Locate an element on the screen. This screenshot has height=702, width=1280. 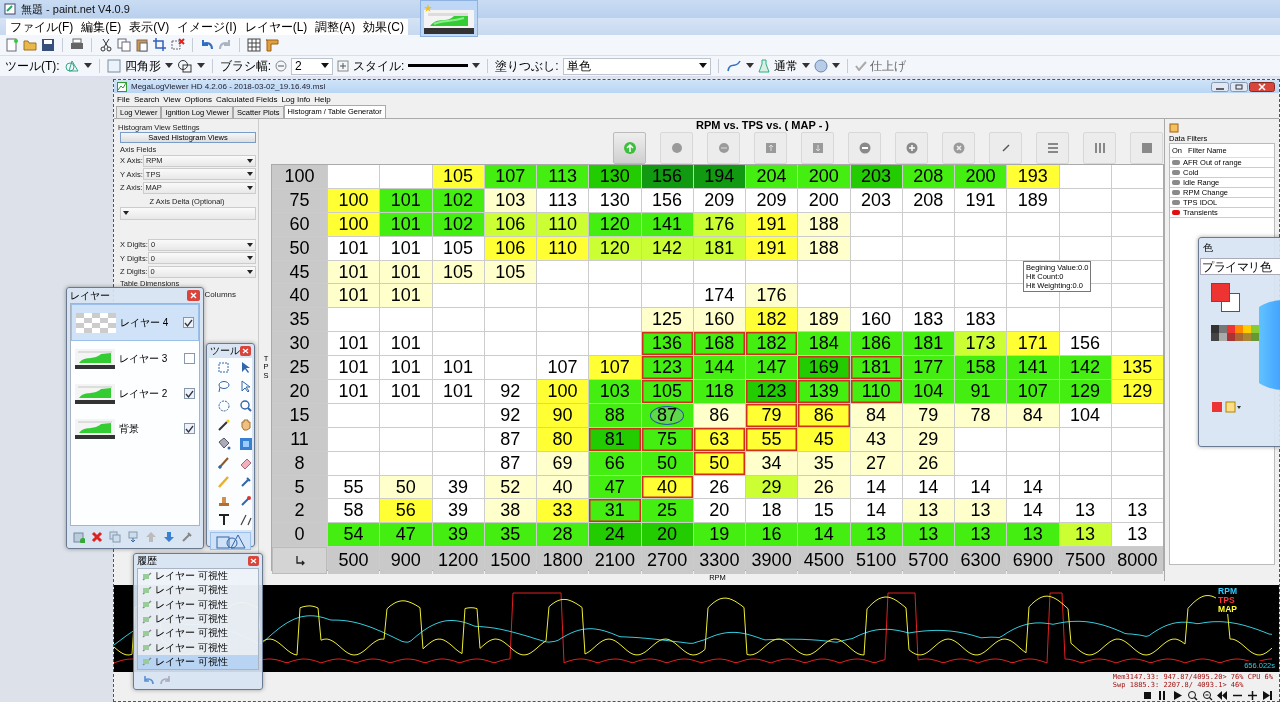
down-arrow-icon is located at coordinates (169, 537).